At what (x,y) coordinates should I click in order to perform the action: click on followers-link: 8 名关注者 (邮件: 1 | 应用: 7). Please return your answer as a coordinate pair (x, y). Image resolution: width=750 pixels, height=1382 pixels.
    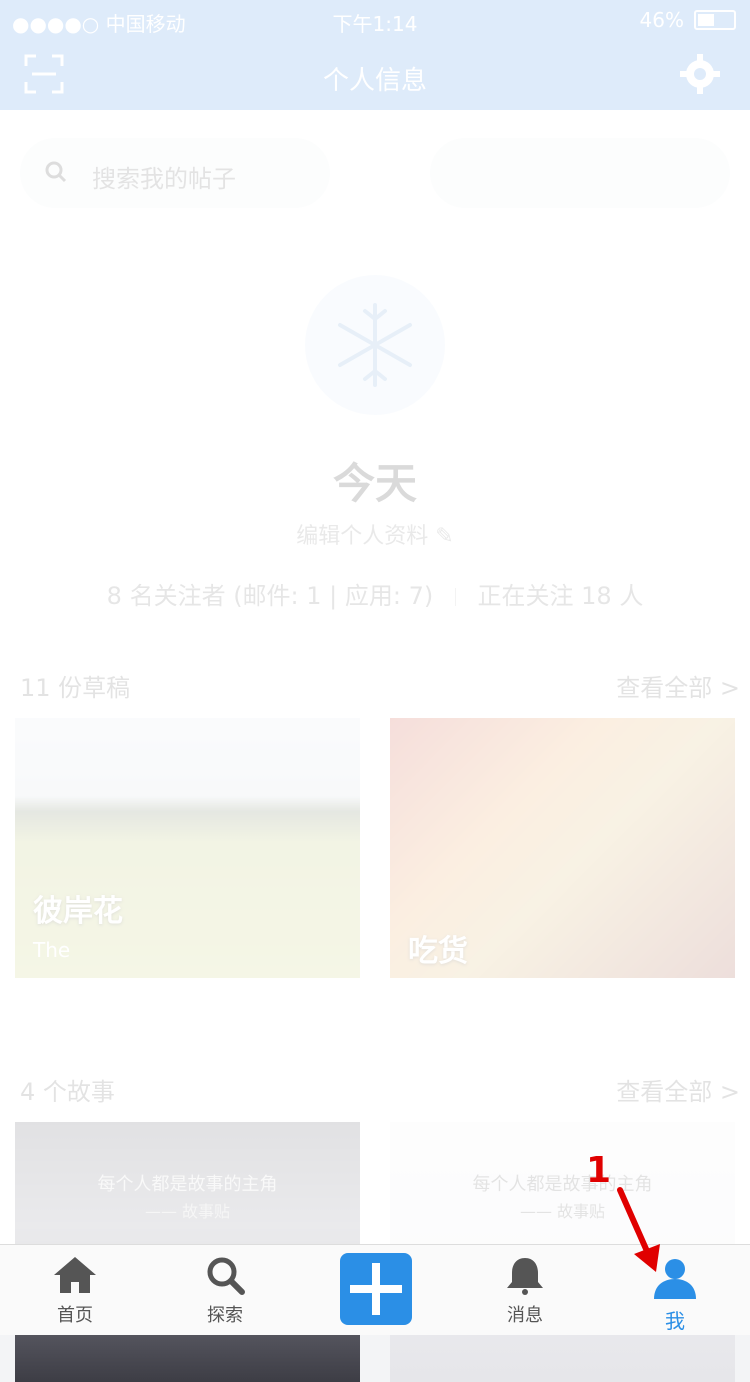
    Looking at the image, I should click on (270, 596).